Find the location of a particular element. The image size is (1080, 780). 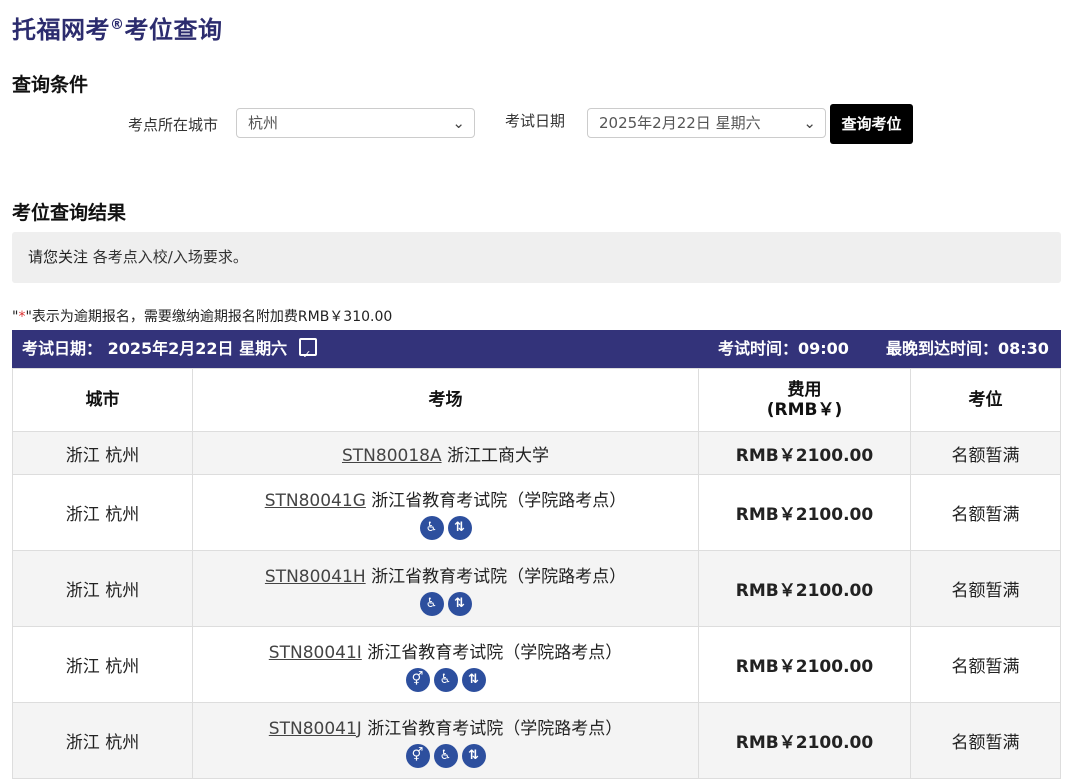

calendar-icon is located at coordinates (308, 355).